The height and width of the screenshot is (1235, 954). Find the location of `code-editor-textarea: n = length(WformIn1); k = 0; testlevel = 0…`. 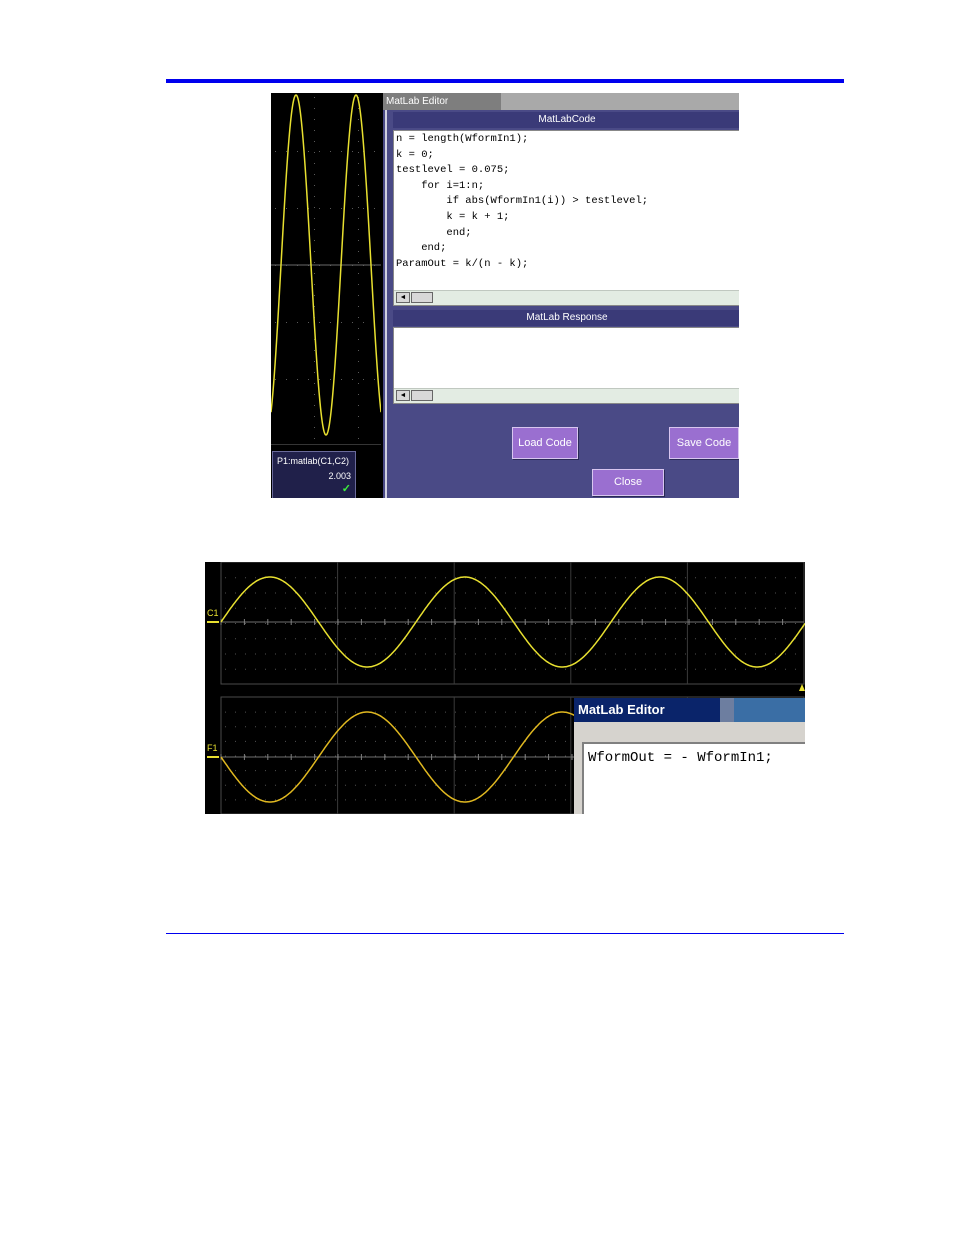

code-editor-textarea: n = length(WformIn1); k = 0; testlevel = 0… is located at coordinates (566, 218).